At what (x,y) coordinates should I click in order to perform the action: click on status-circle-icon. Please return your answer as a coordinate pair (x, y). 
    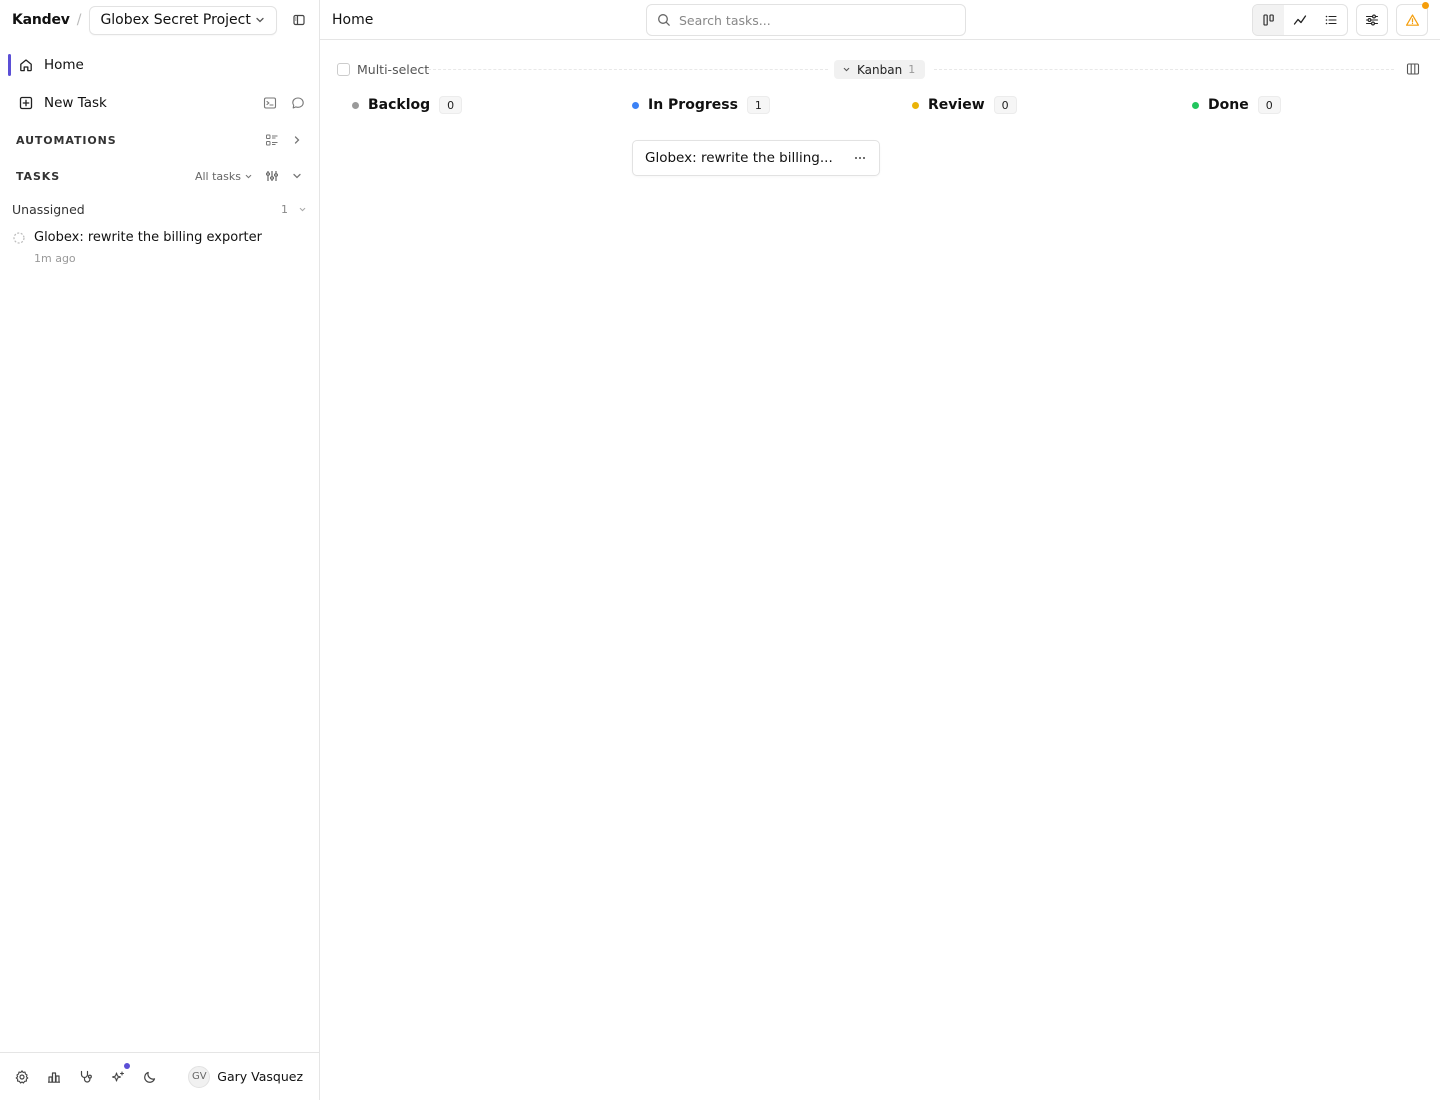
    Looking at the image, I should click on (19, 238).